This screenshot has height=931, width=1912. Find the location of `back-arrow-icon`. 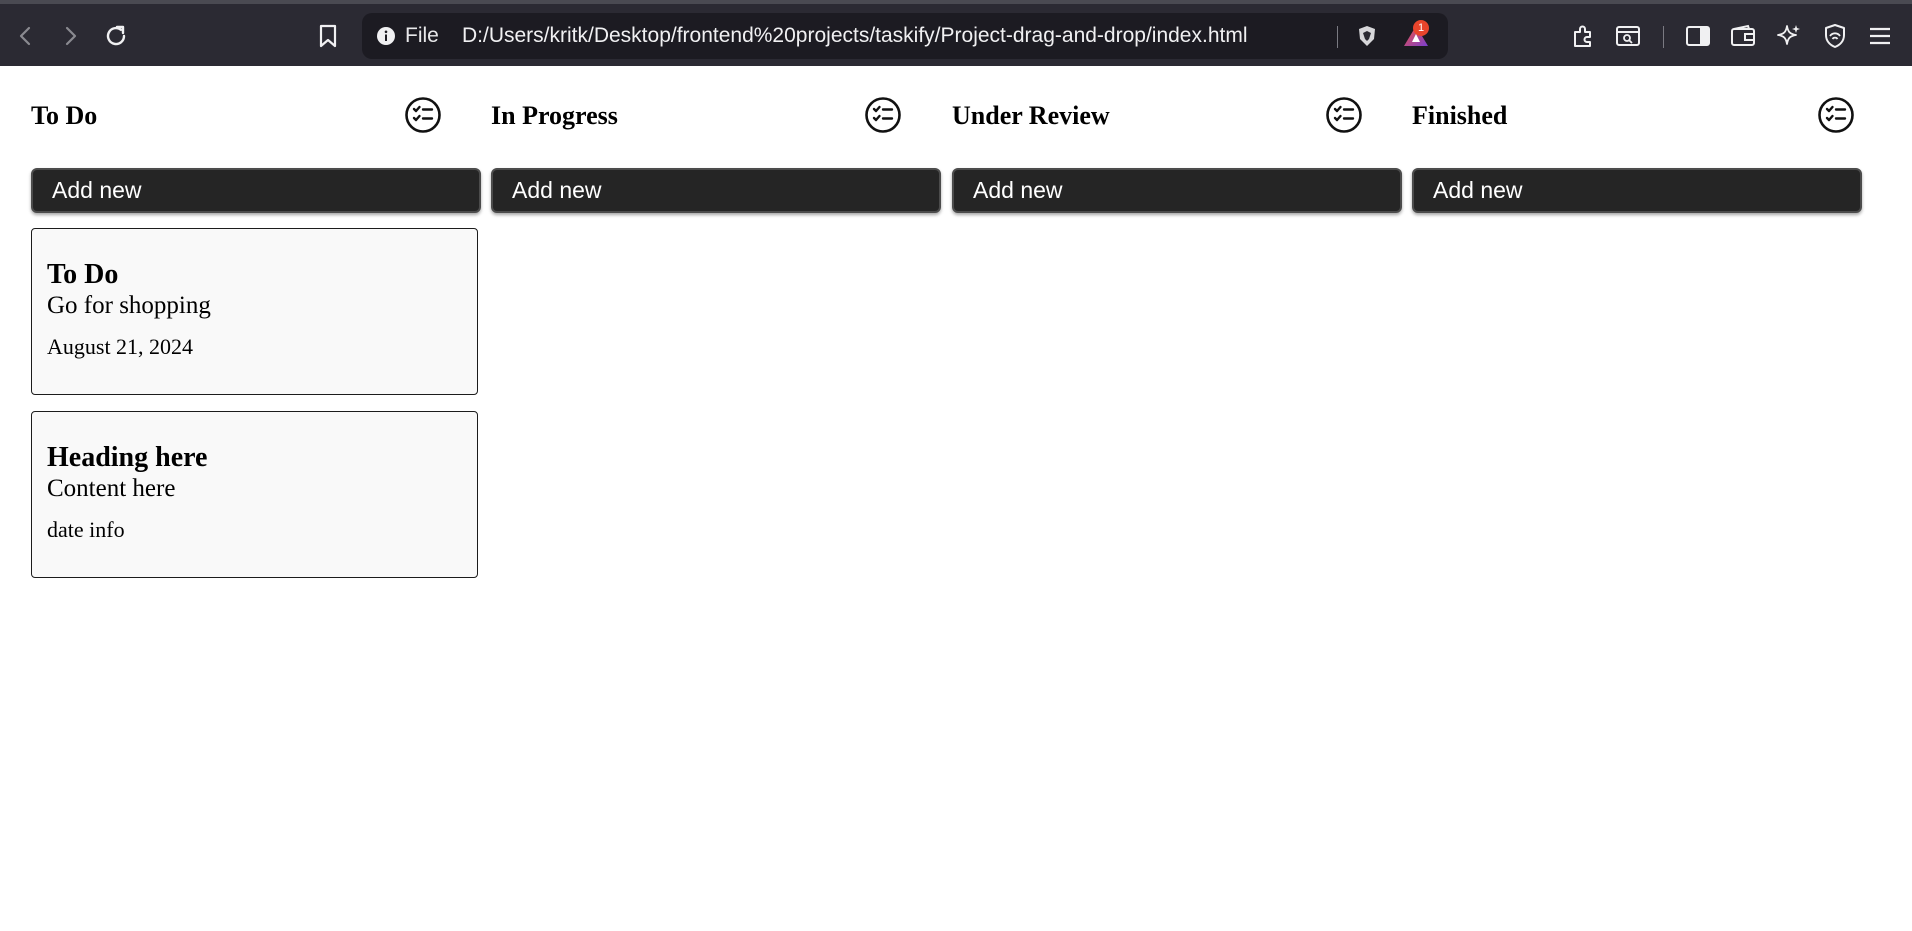

back-arrow-icon is located at coordinates (26, 36).